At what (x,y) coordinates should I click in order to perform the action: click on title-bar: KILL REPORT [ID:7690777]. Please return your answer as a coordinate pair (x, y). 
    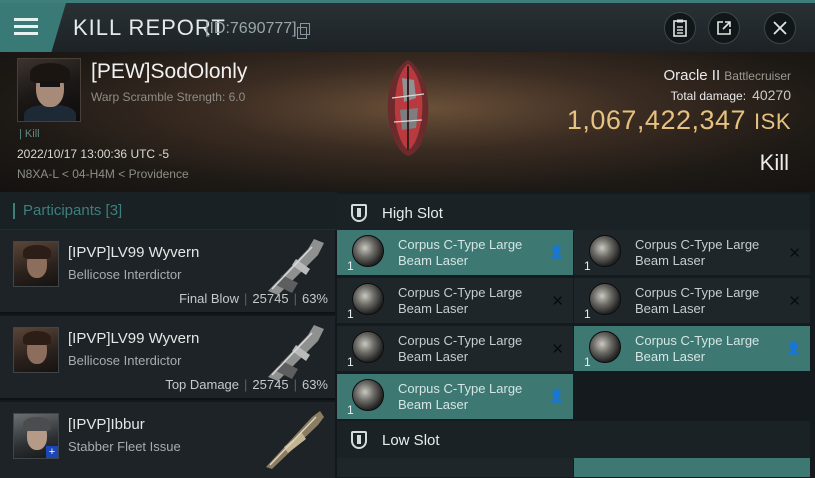
    Looking at the image, I should click on (407, 26).